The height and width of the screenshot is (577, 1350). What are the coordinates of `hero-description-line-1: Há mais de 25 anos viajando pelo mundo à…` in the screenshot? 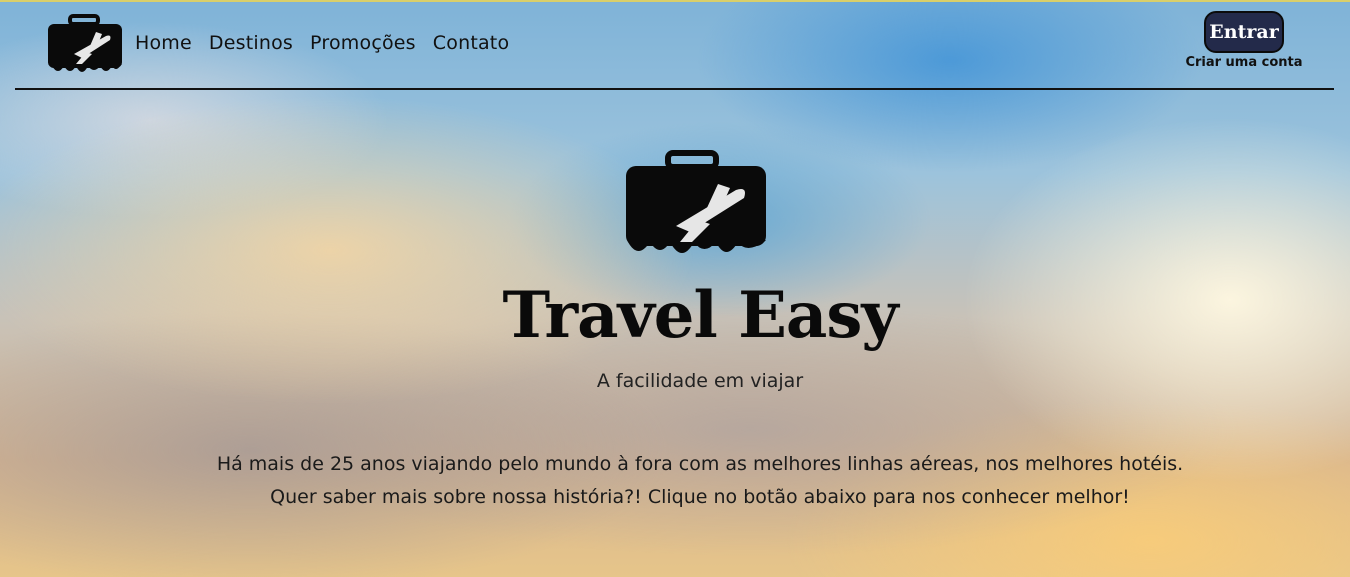 It's located at (700, 464).